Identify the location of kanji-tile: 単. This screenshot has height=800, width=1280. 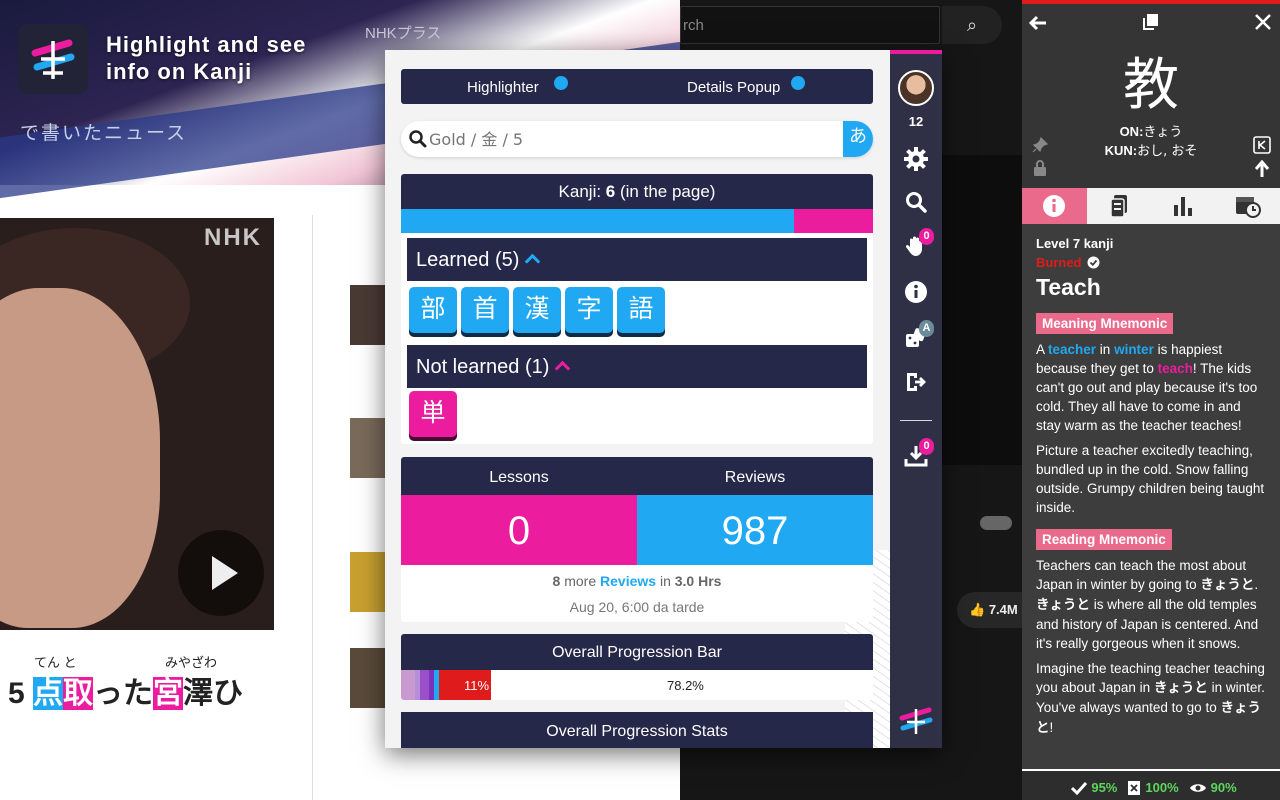
(433, 414).